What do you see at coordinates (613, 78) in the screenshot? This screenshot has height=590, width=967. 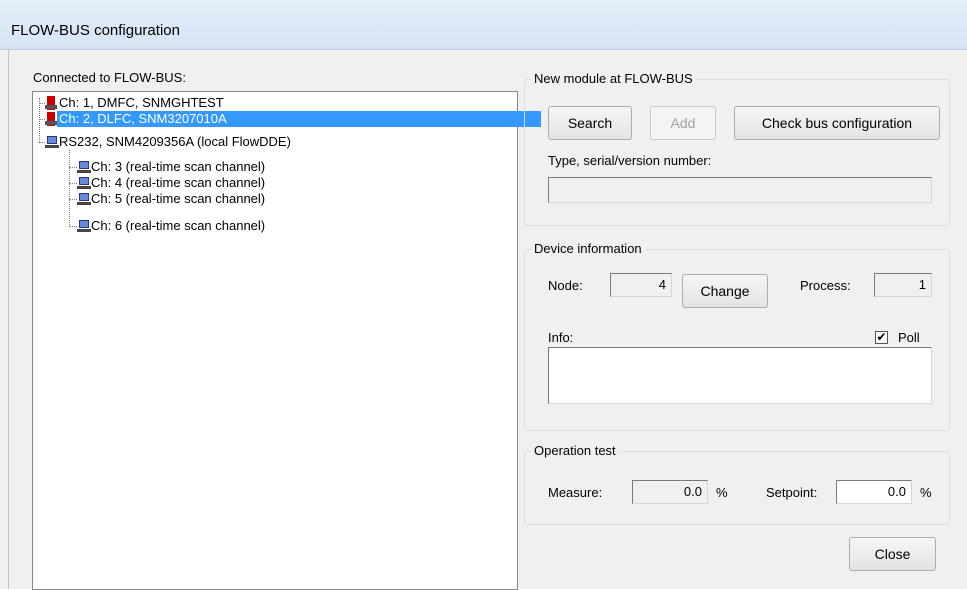 I see `new-module-caption: New module at FLOW-BUS` at bounding box center [613, 78].